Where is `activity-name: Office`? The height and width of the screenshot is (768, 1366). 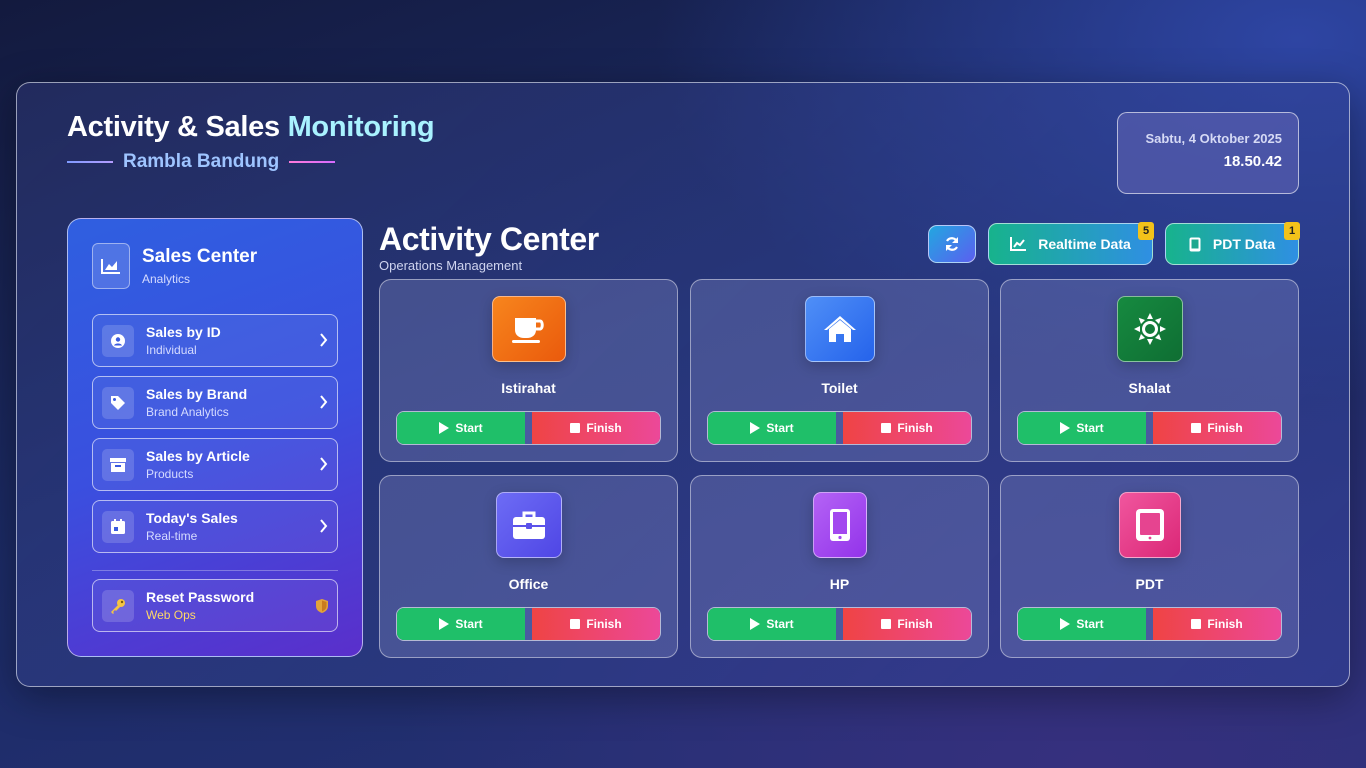
activity-name: Office is located at coordinates (528, 584).